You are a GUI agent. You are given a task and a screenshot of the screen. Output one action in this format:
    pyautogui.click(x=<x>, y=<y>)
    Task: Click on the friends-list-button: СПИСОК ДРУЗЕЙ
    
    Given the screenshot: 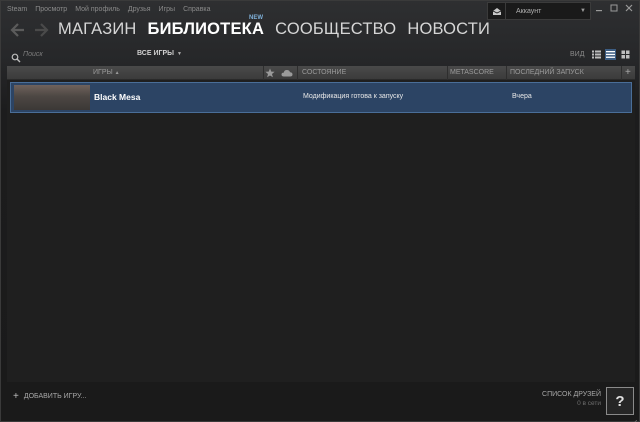 What is the action you would take?
    pyautogui.click(x=571, y=394)
    